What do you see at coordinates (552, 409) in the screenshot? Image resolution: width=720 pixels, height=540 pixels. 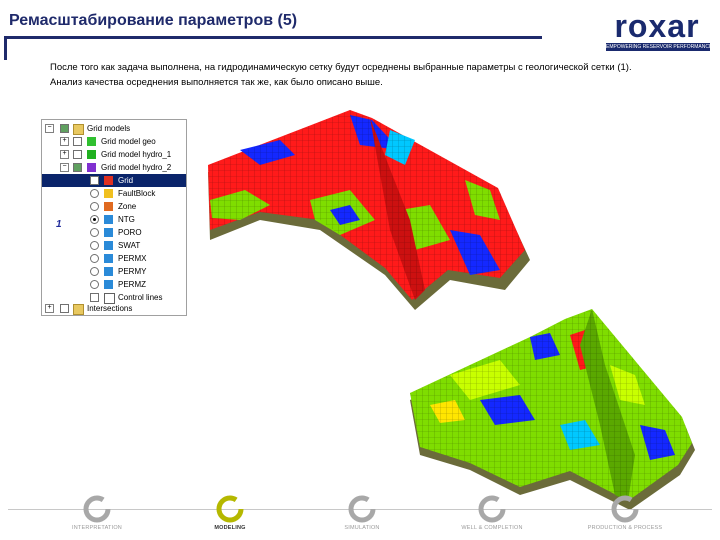 I see `lower-grid-model` at bounding box center [552, 409].